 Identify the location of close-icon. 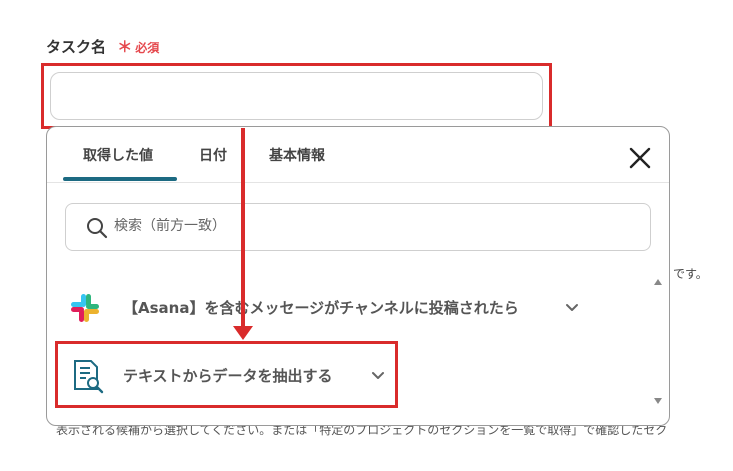
(640, 158).